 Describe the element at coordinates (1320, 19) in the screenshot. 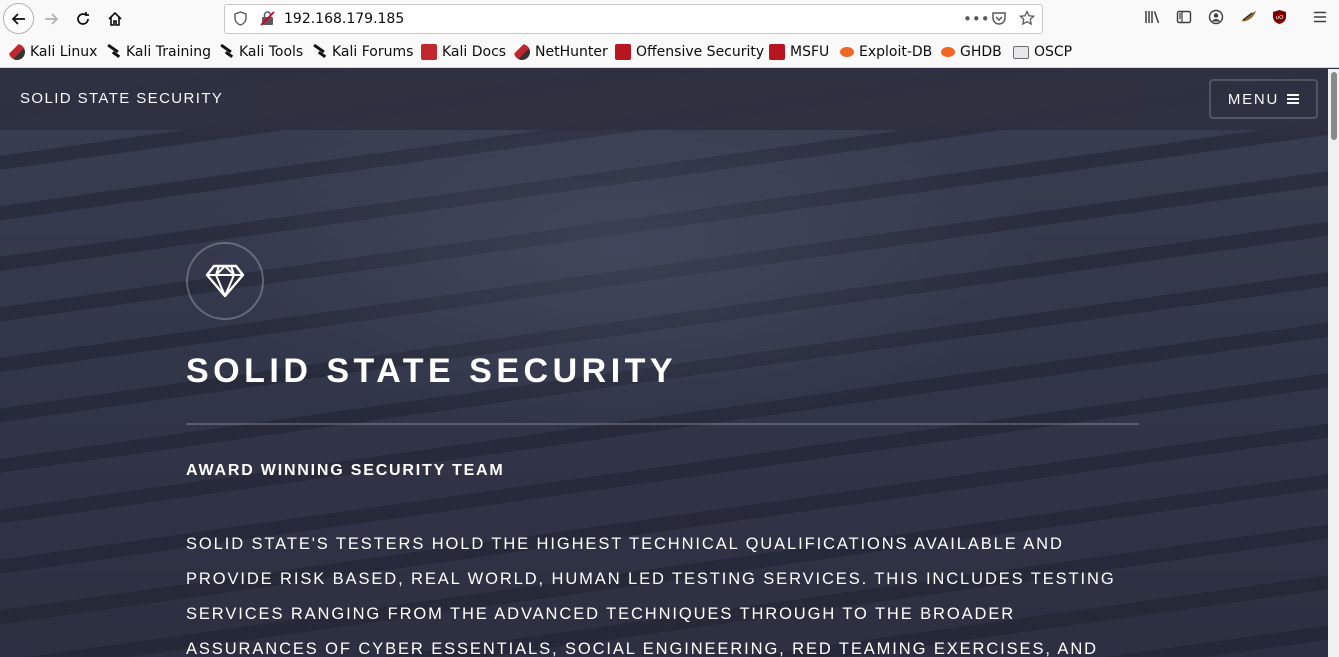

I see `hamburger-menu-icon` at that location.